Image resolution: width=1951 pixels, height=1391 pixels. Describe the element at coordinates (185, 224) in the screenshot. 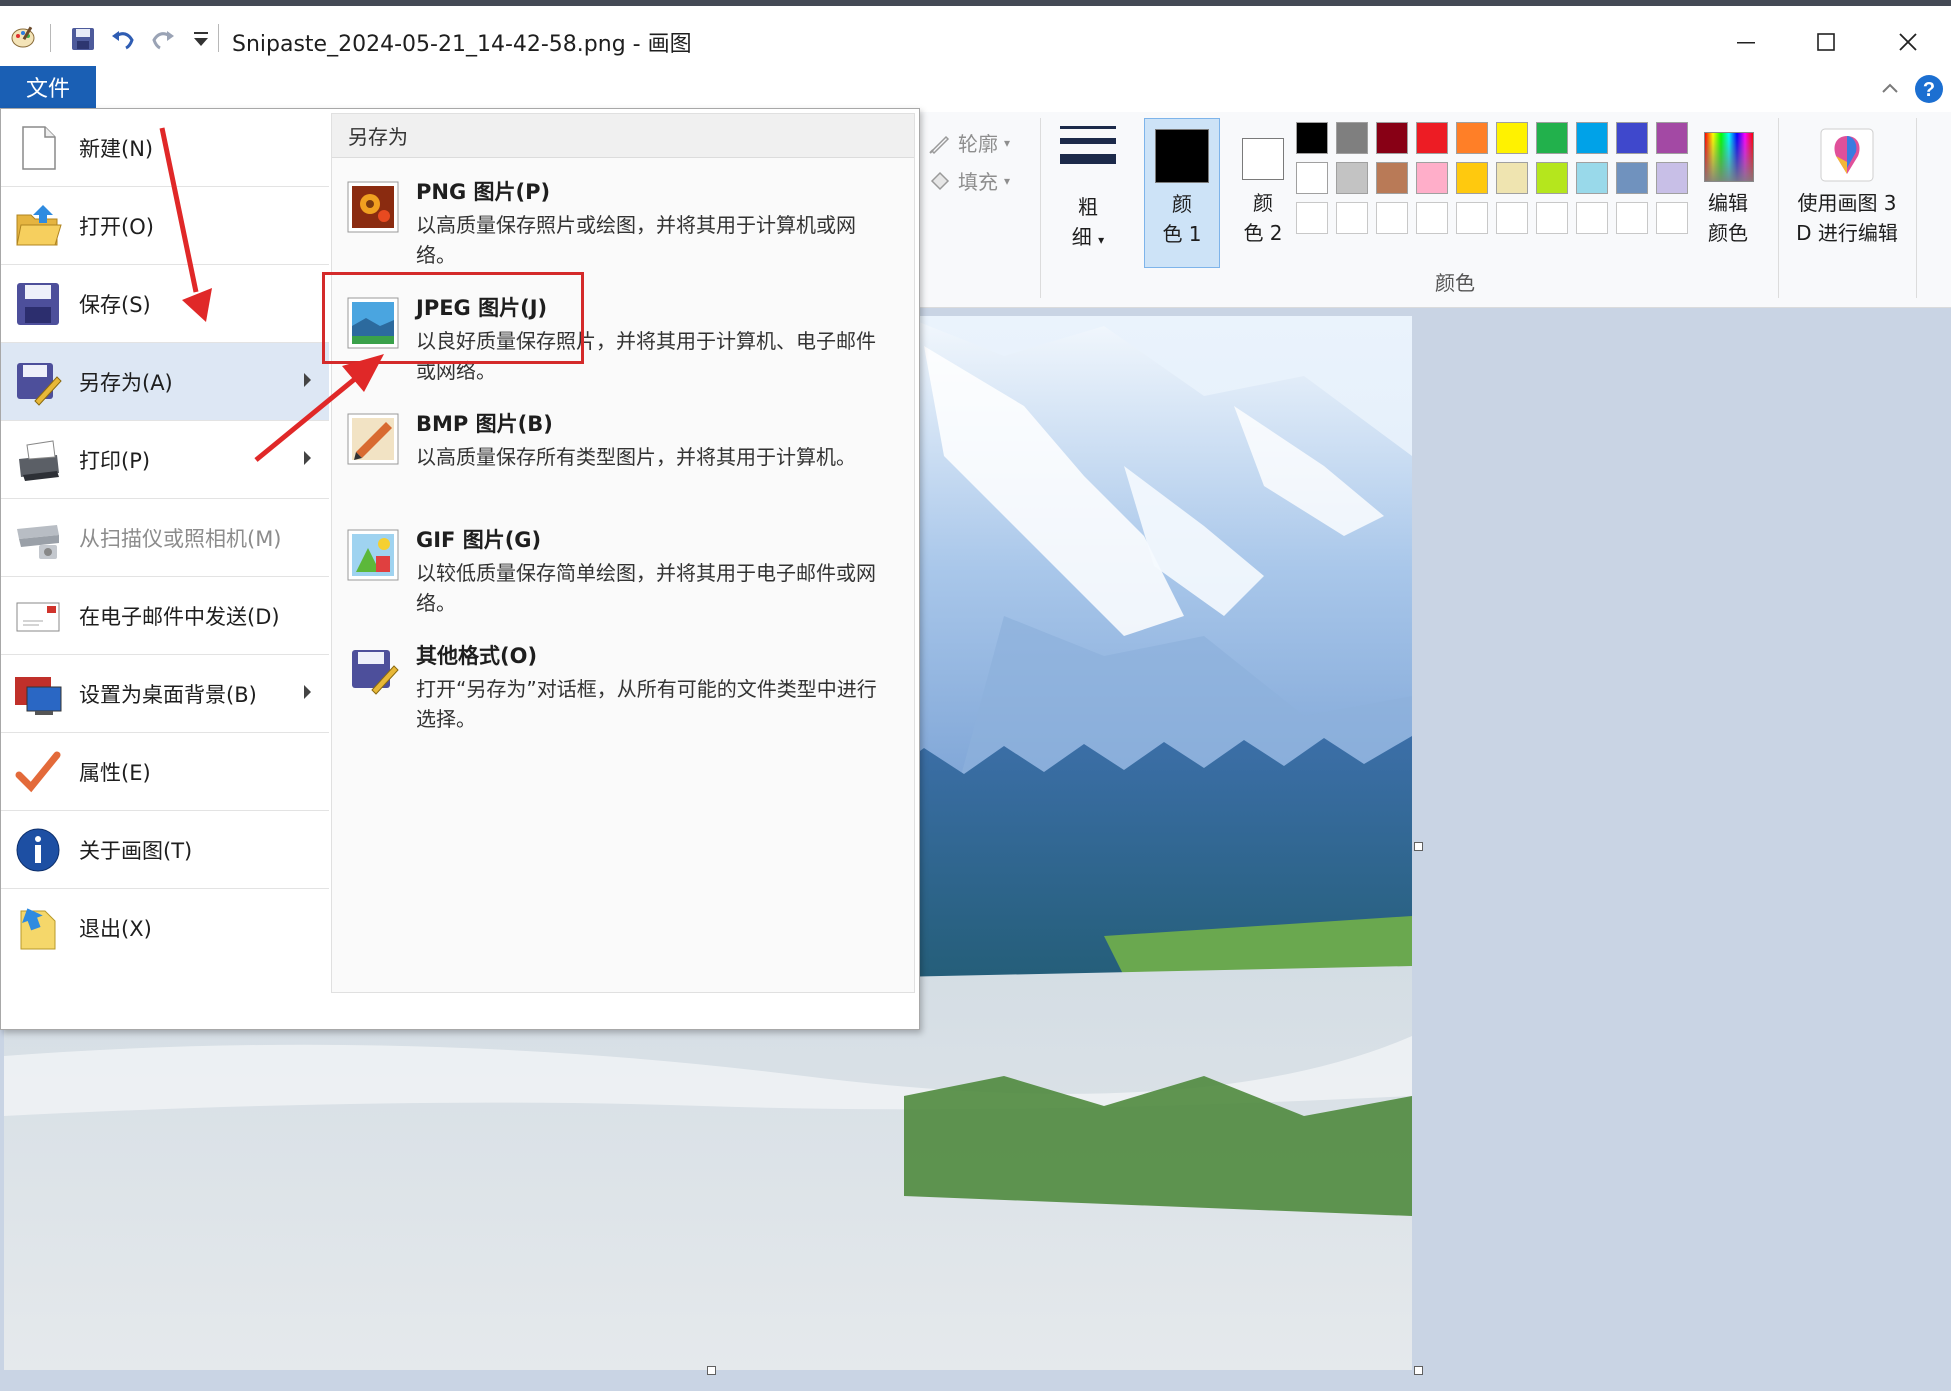

I see `arrow-down-to-save-as` at that location.